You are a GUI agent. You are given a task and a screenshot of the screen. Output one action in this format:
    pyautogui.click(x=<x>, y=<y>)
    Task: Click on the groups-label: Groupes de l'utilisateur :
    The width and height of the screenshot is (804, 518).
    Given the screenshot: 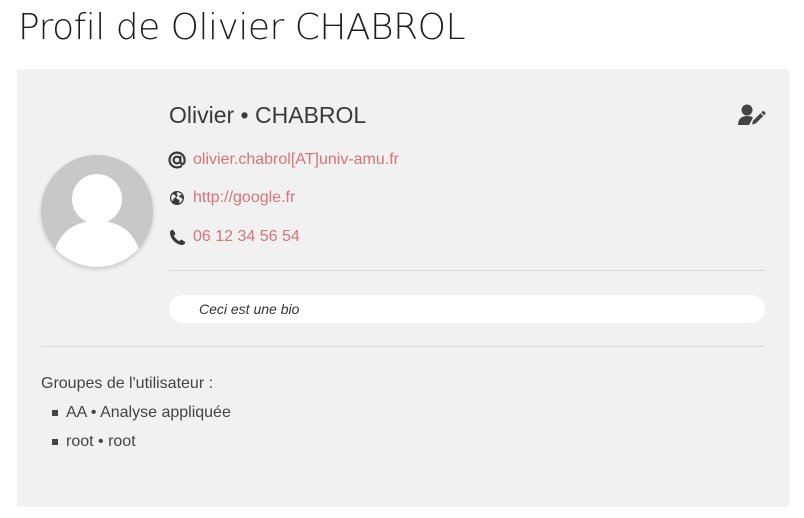 What is the action you would take?
    pyautogui.click(x=127, y=383)
    